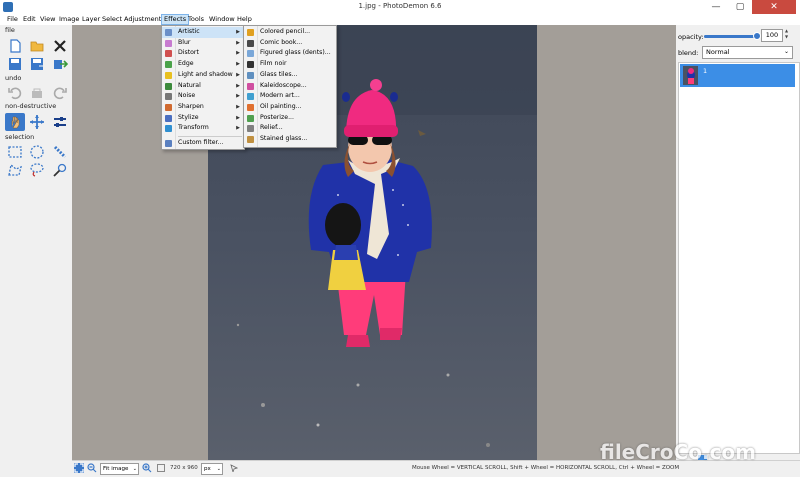  Describe the element at coordinates (234, 469) in the screenshot. I see `mouse-position-icon` at that location.